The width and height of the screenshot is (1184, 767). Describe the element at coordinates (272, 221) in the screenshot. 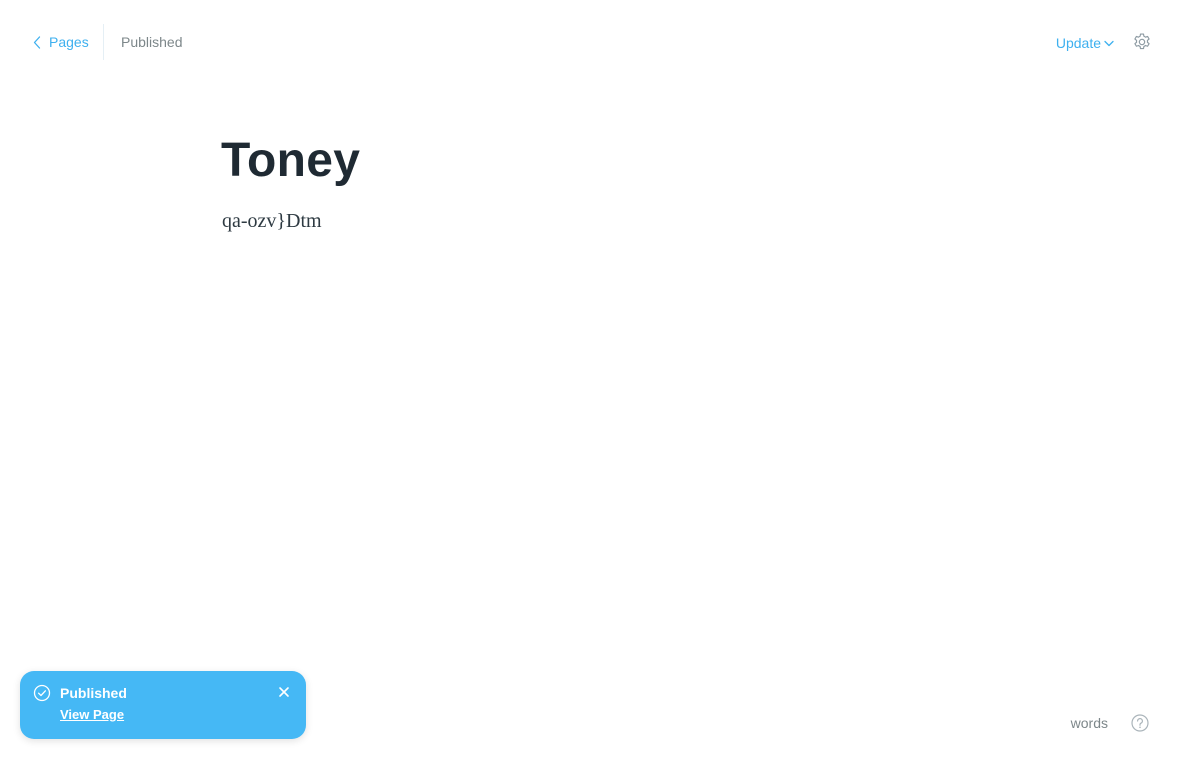

I see `post-body: qa-ozv}Dtm` at that location.